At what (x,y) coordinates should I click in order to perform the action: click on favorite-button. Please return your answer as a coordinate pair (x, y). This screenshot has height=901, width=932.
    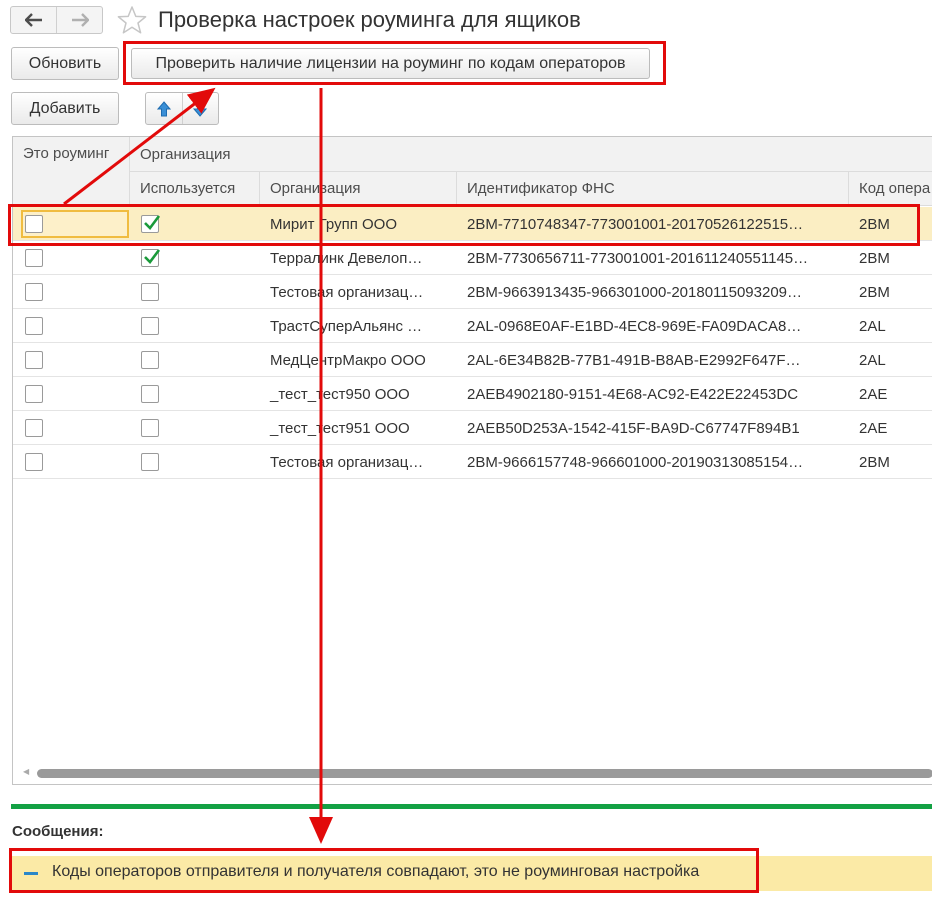
    Looking at the image, I should click on (132, 20).